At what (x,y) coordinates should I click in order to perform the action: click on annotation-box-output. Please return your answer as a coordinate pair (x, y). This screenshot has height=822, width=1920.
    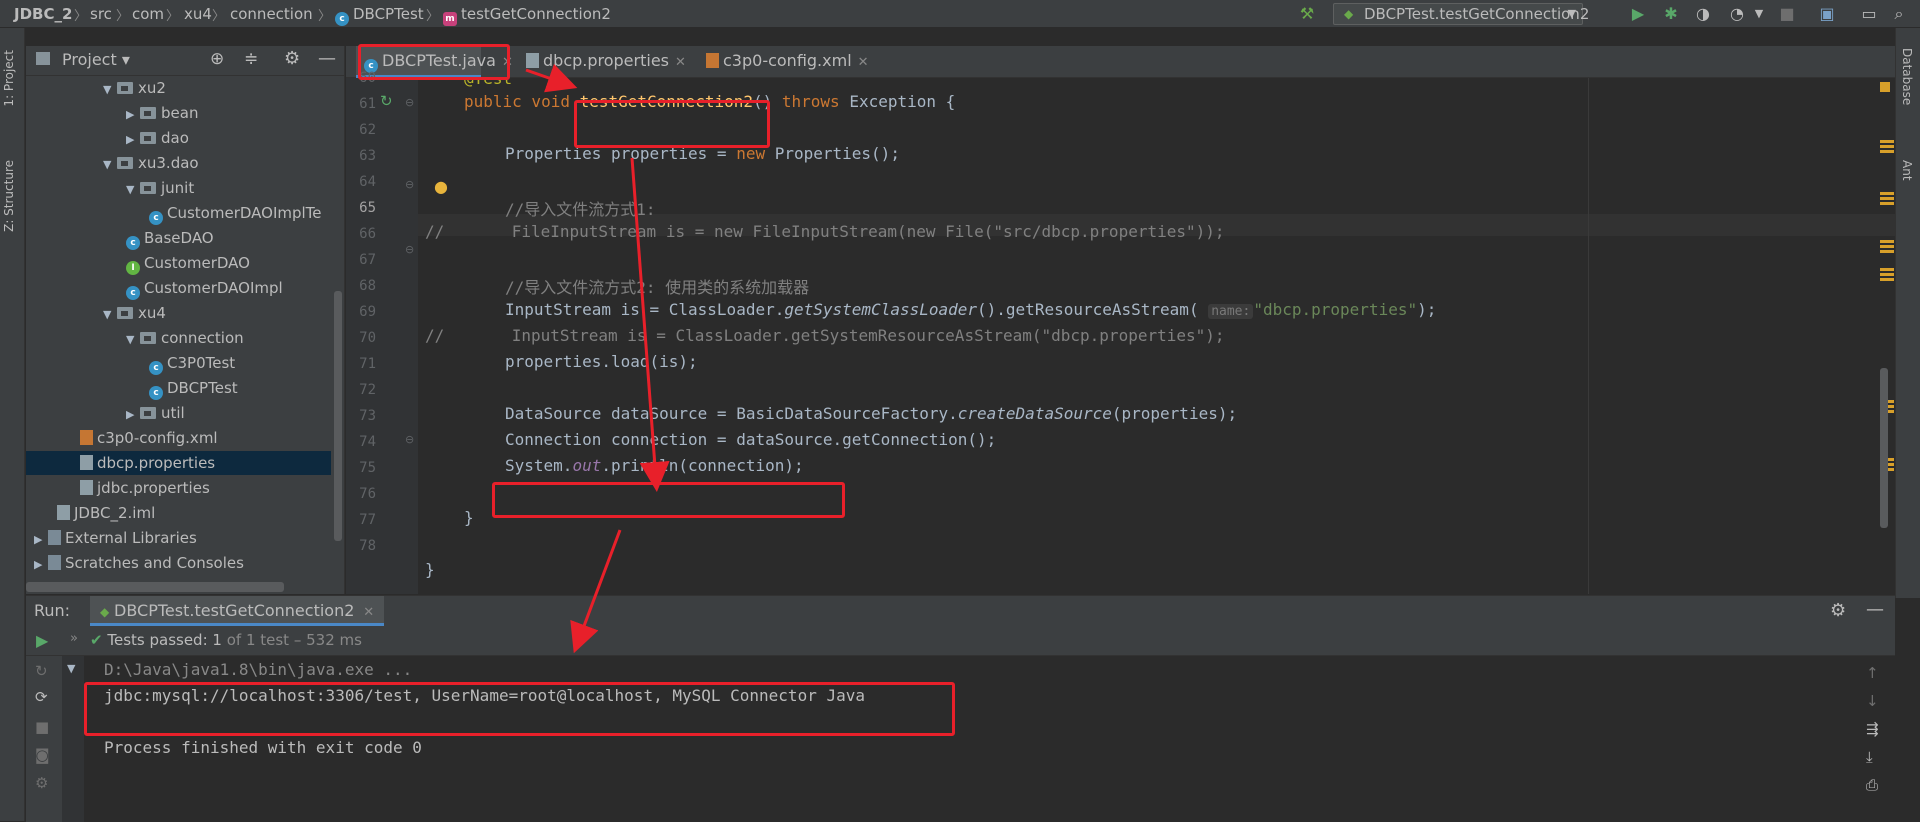
    Looking at the image, I should click on (519, 709).